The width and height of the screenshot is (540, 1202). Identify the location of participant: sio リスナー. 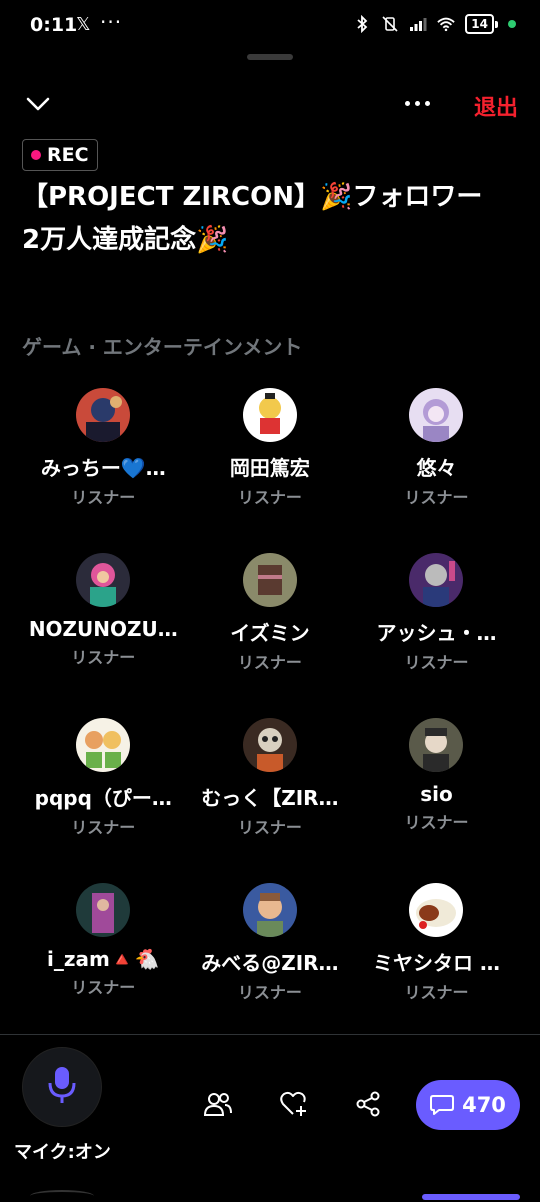
(436, 800).